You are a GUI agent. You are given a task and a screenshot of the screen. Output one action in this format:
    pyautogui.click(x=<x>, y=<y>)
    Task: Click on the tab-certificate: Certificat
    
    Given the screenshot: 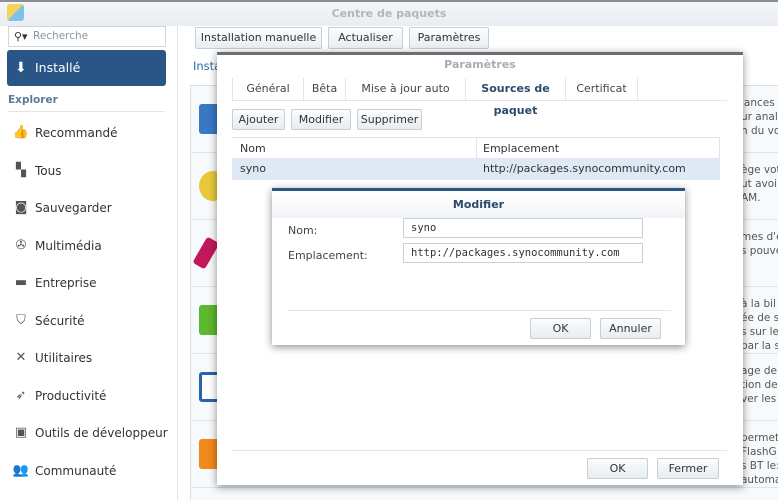 What is the action you would take?
    pyautogui.click(x=602, y=89)
    